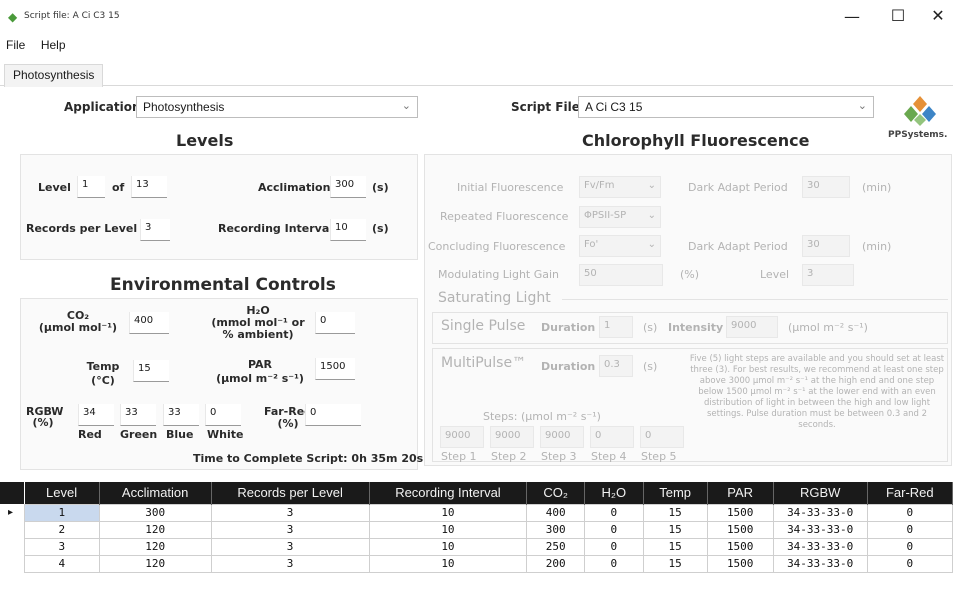 This screenshot has width=953, height=590. I want to click on tab-photosynthesis: Photosynthesis, so click(54, 75).